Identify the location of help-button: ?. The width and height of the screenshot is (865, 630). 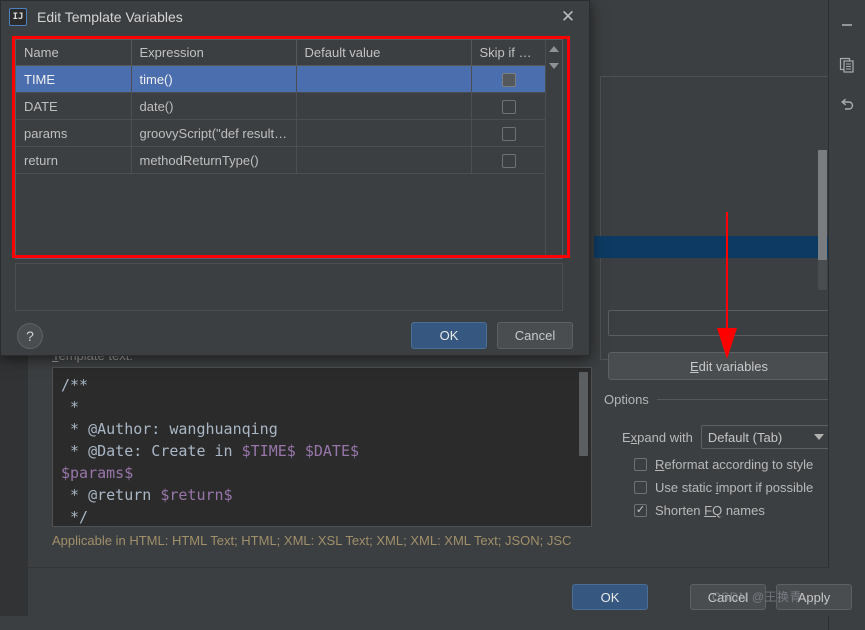
(30, 336).